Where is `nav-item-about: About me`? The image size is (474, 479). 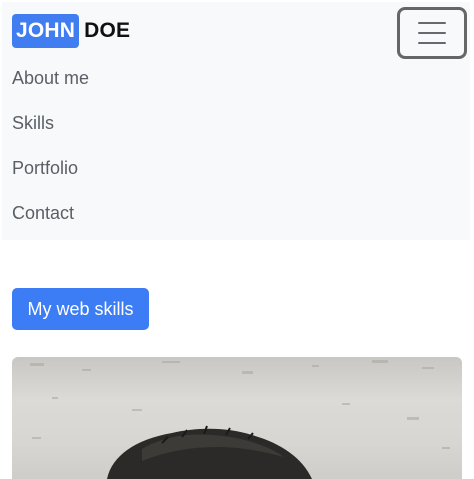
nav-item-about: About me is located at coordinates (50, 78).